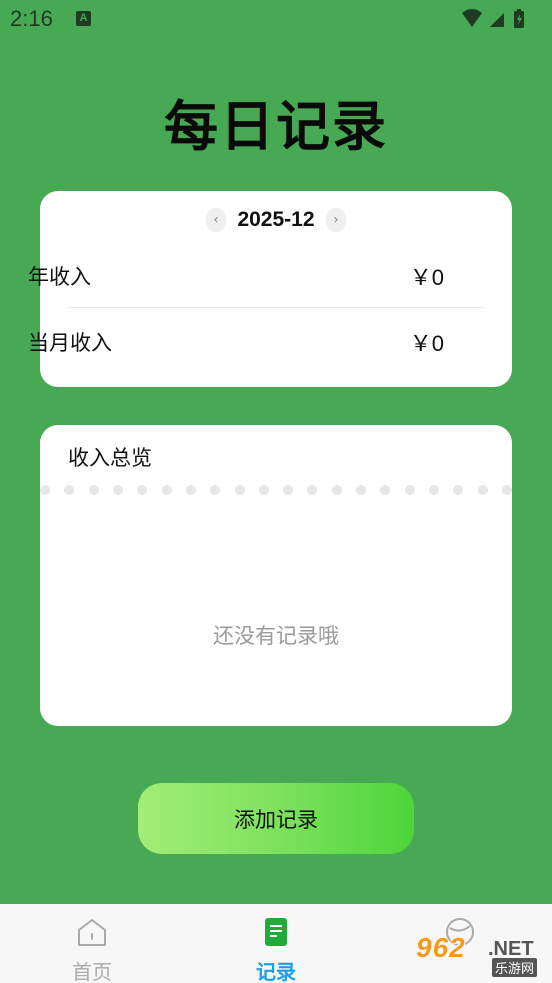  What do you see at coordinates (519, 18) in the screenshot?
I see `battery-icon` at bounding box center [519, 18].